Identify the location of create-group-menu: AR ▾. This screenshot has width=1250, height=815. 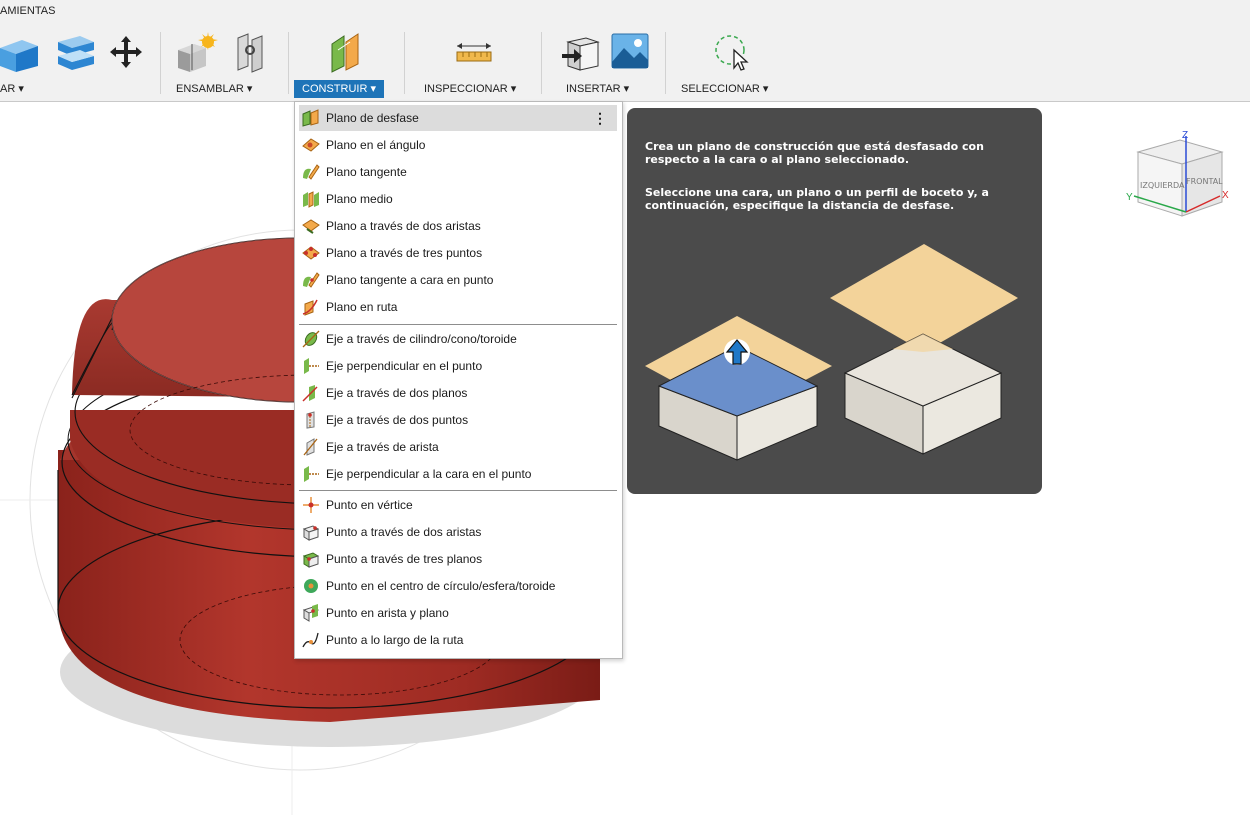
(12, 89).